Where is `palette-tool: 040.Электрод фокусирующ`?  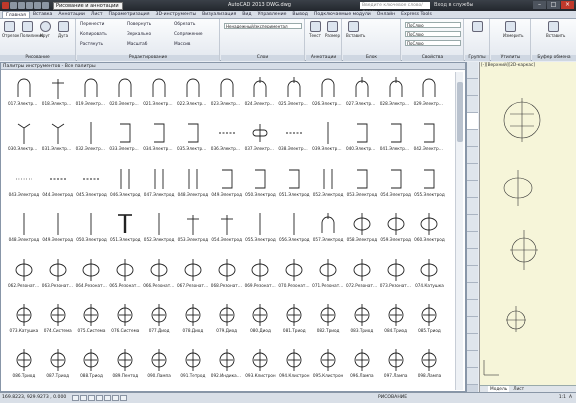 palette-tool: 040.Электрод фокусирующ is located at coordinates (362, 139).